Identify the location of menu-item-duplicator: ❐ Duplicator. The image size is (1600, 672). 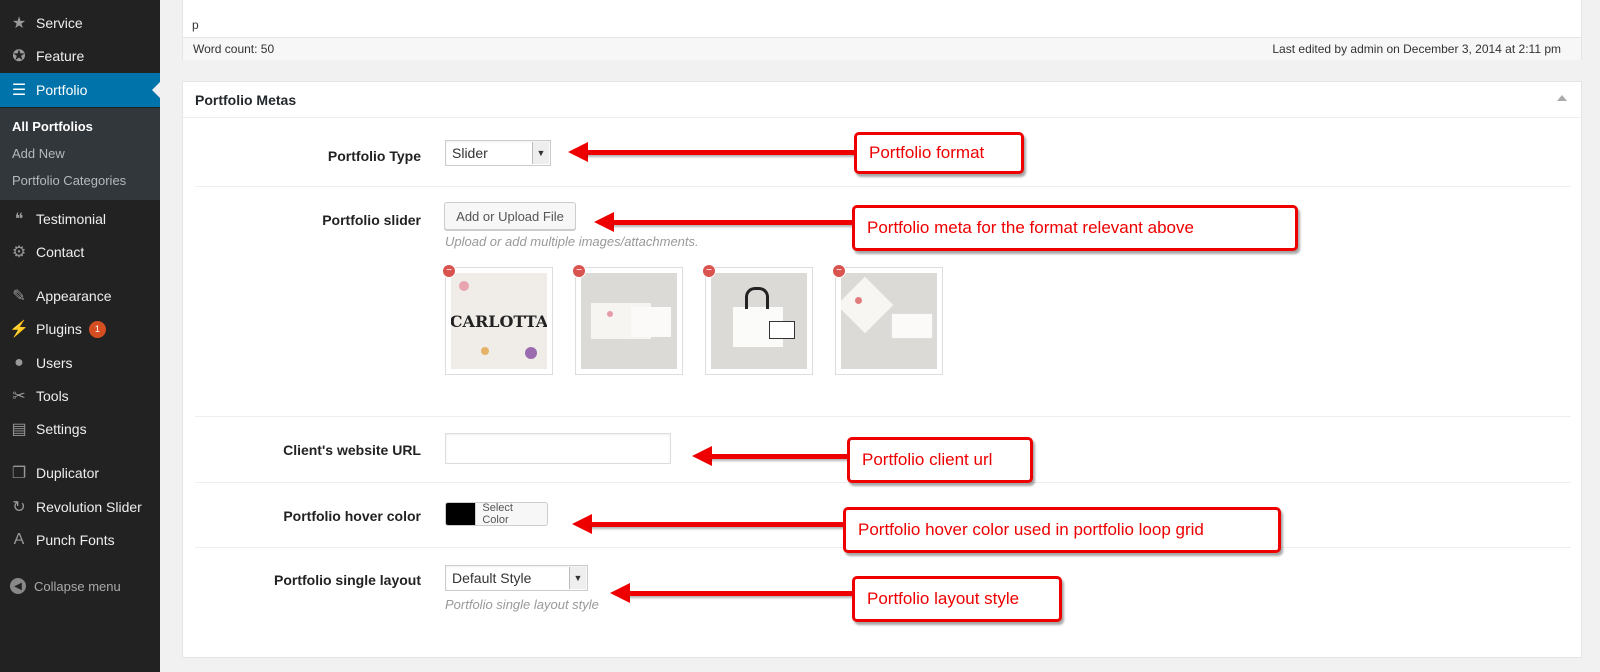
(80, 473).